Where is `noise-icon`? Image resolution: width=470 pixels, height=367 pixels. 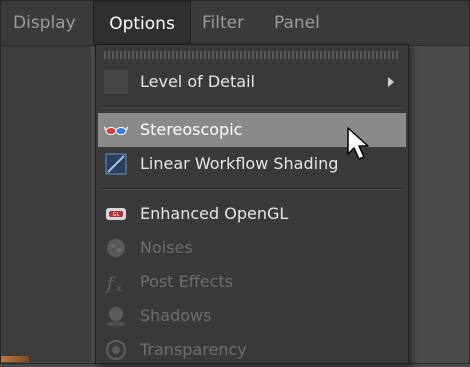
noise-icon is located at coordinates (116, 248).